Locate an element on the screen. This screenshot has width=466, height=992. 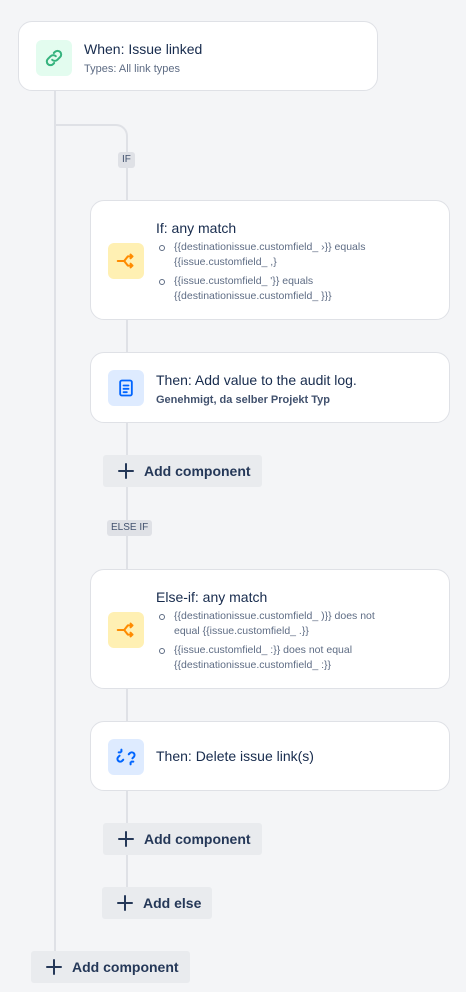
else-if-icon-box is located at coordinates (126, 630).